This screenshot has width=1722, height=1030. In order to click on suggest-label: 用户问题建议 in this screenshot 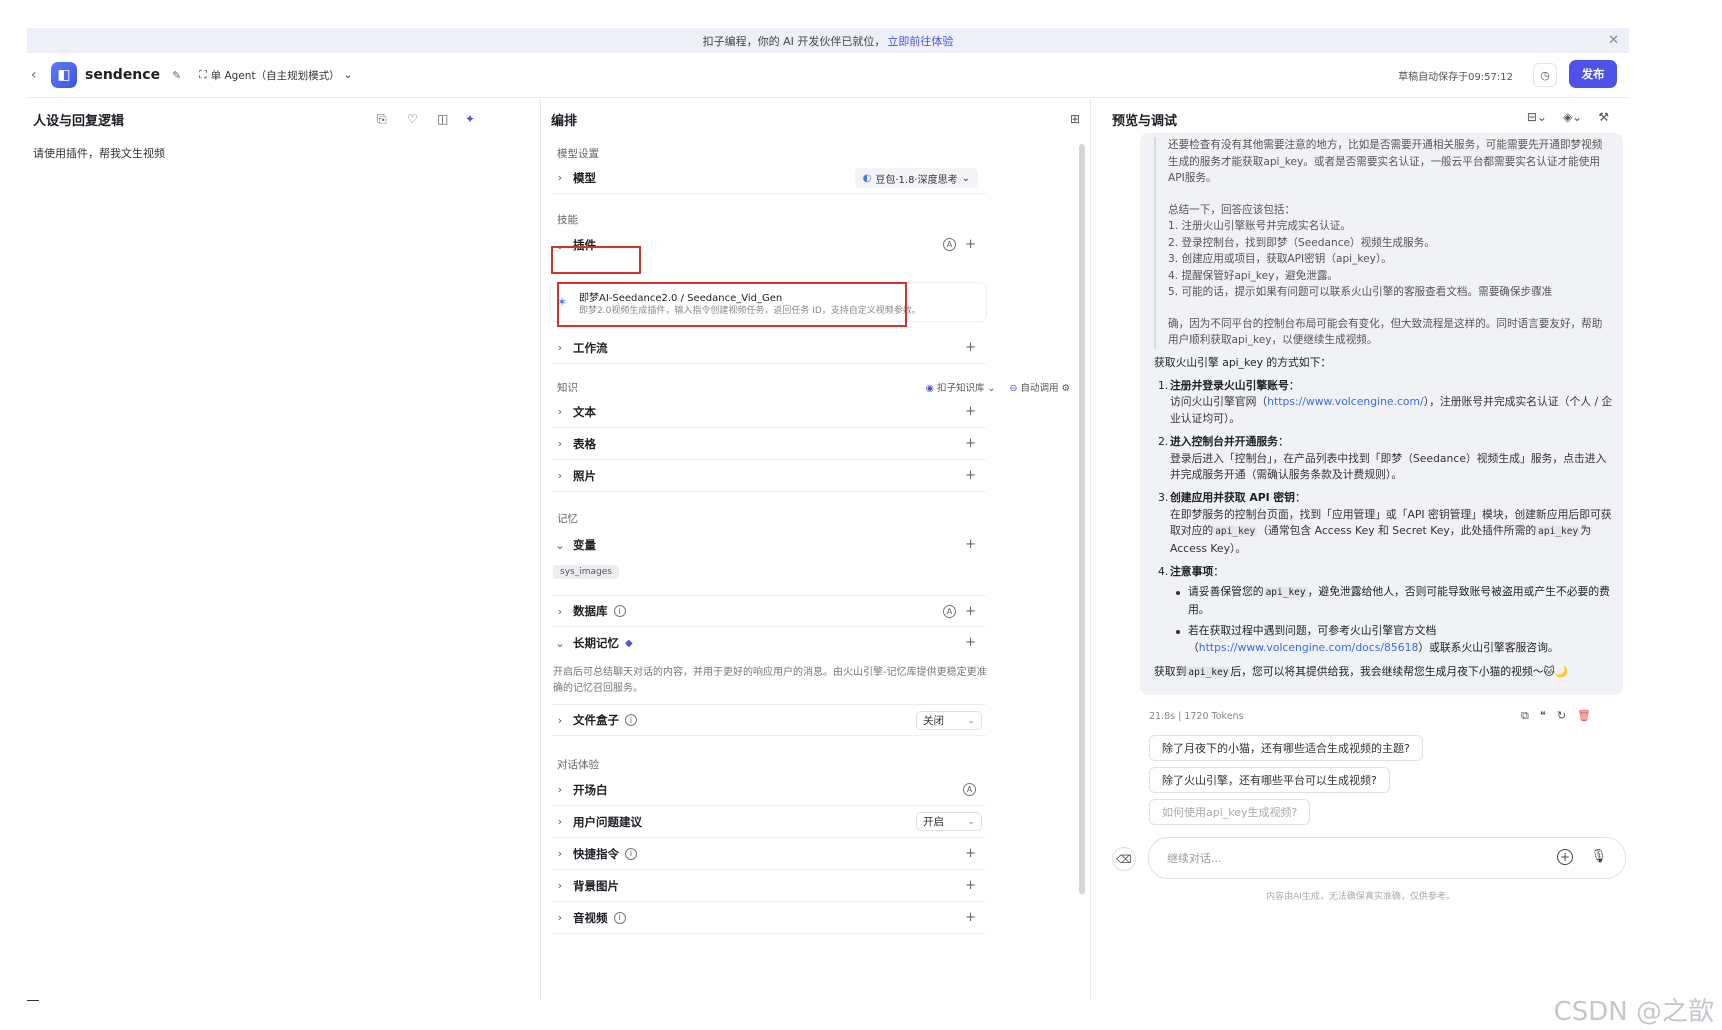, I will do `click(607, 821)`.